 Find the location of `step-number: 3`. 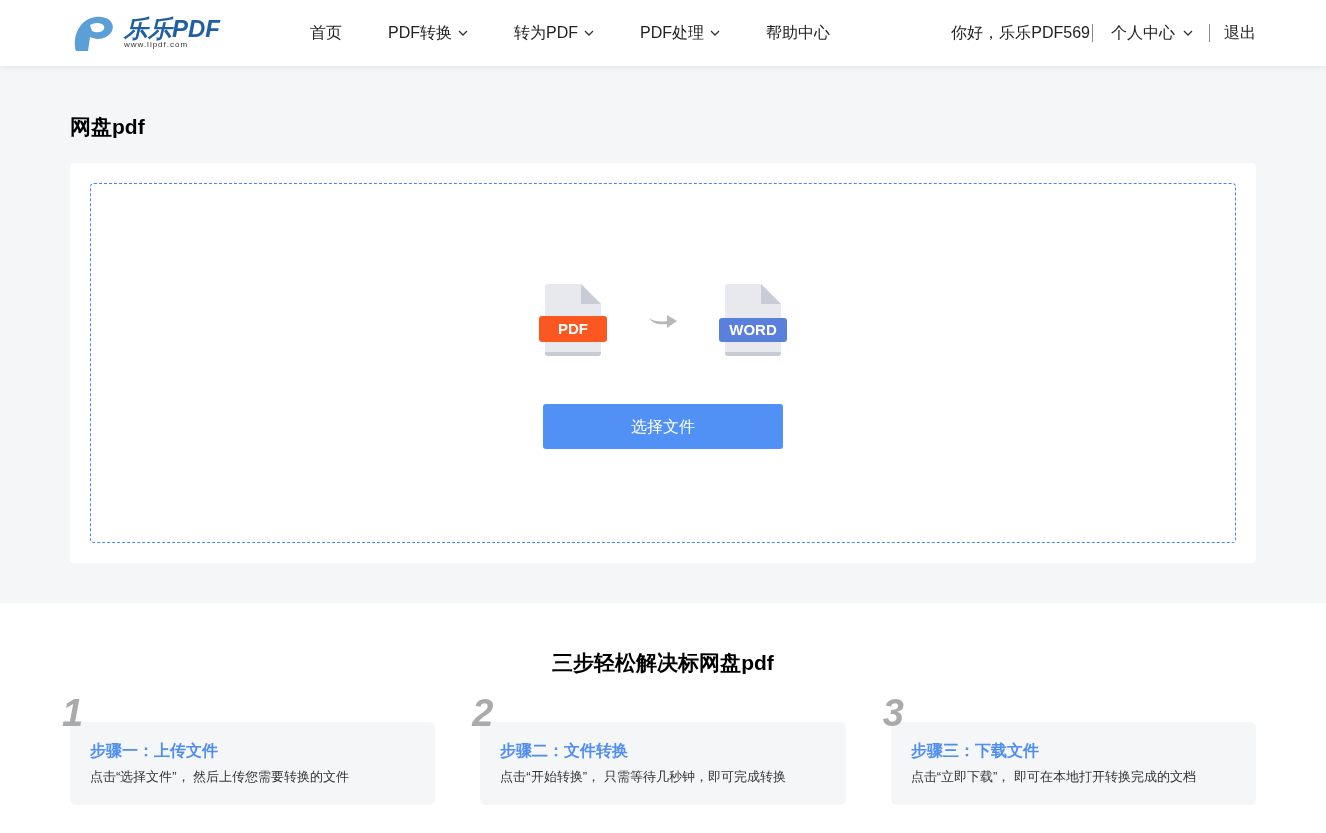

step-number: 3 is located at coordinates (893, 713).